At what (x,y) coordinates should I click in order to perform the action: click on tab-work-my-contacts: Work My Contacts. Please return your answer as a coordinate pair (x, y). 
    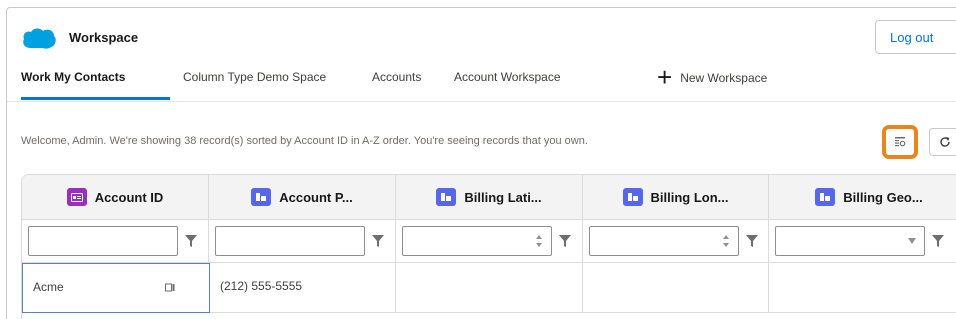
    Looking at the image, I should click on (73, 77).